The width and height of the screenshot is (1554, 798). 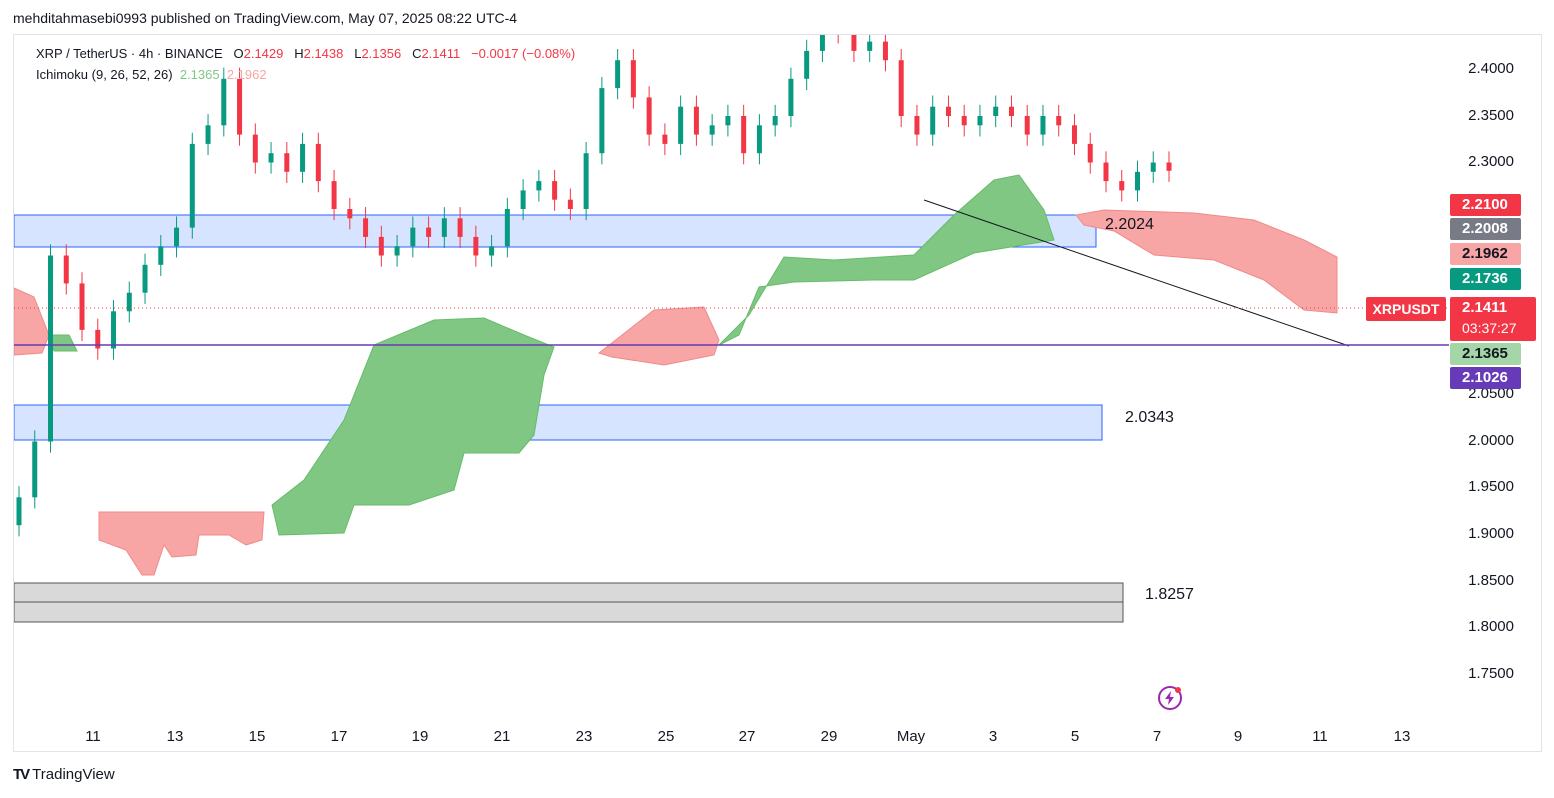 What do you see at coordinates (1406, 309) in the screenshot?
I see `symbol-price-tag: XRPUSDT` at bounding box center [1406, 309].